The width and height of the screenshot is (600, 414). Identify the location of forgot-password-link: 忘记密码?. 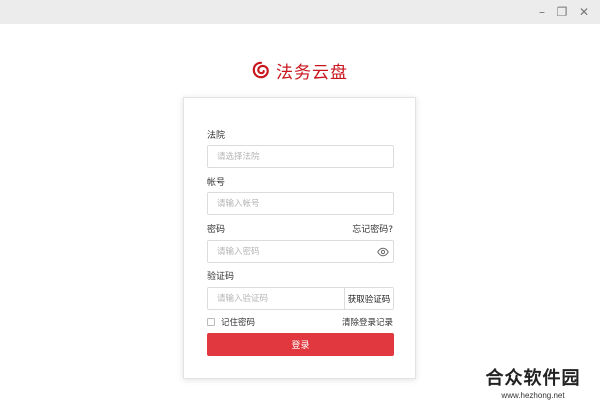
(372, 228).